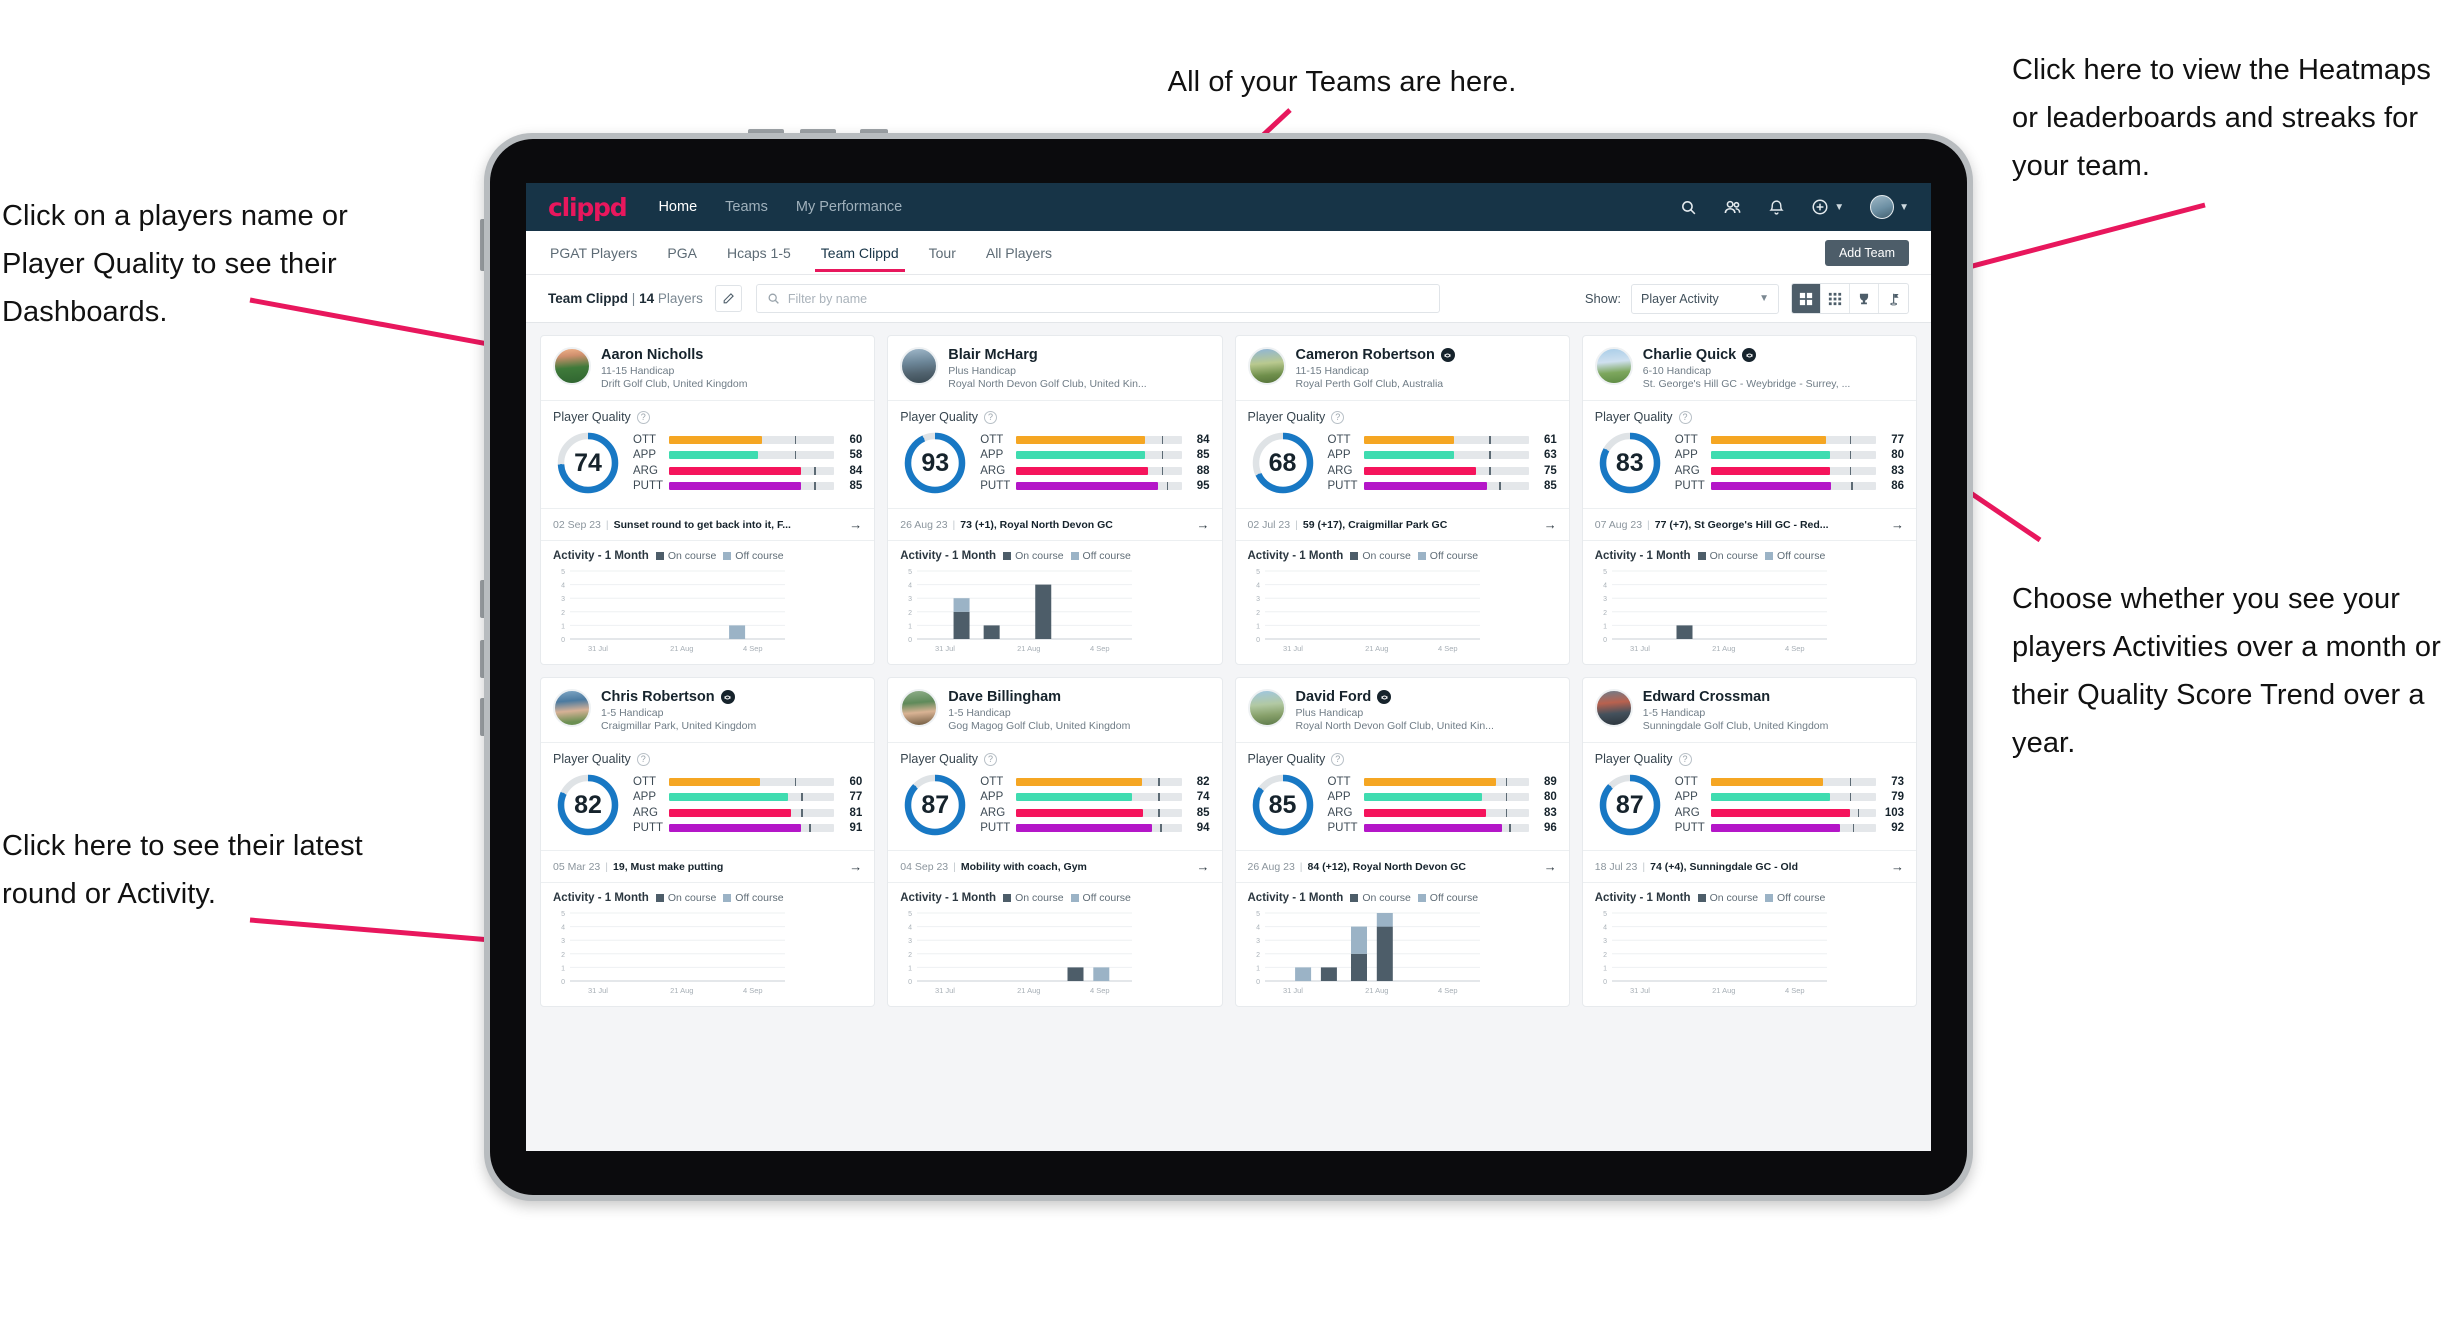  What do you see at coordinates (1019, 253) in the screenshot?
I see `tab-all-players: All Players` at bounding box center [1019, 253].